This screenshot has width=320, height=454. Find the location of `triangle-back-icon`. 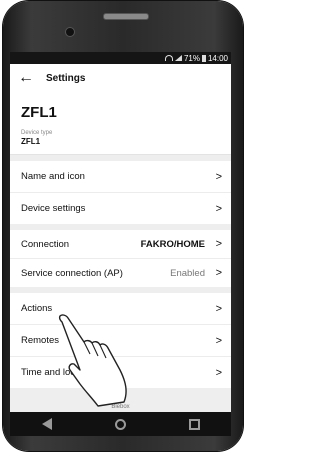

triangle-back-icon is located at coordinates (46, 424).